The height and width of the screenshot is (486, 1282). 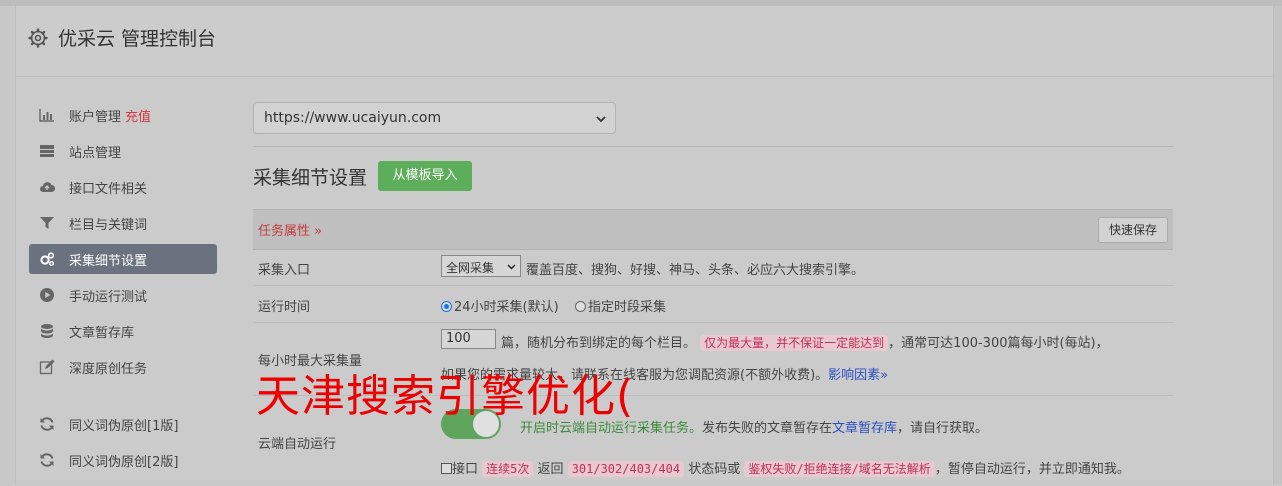 I want to click on collect-entry-select: 全网采集, so click(x=481, y=266).